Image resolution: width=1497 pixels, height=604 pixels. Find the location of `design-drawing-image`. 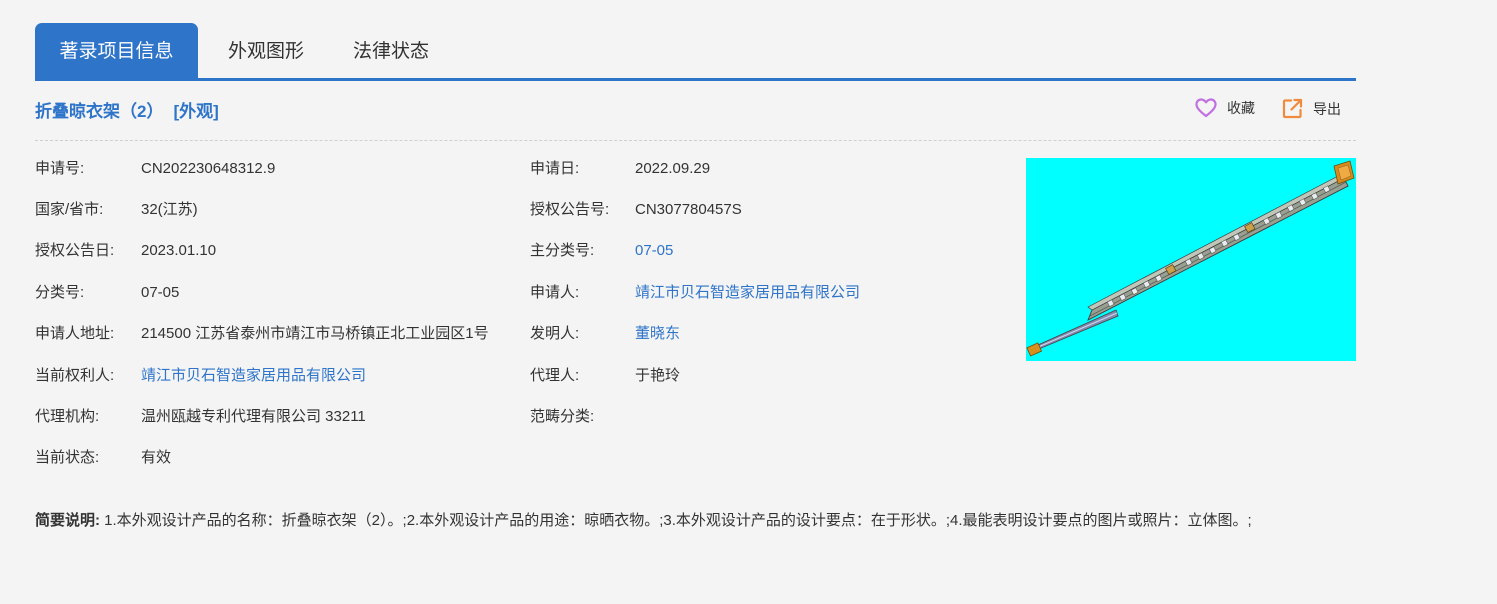

design-drawing-image is located at coordinates (1191, 259).